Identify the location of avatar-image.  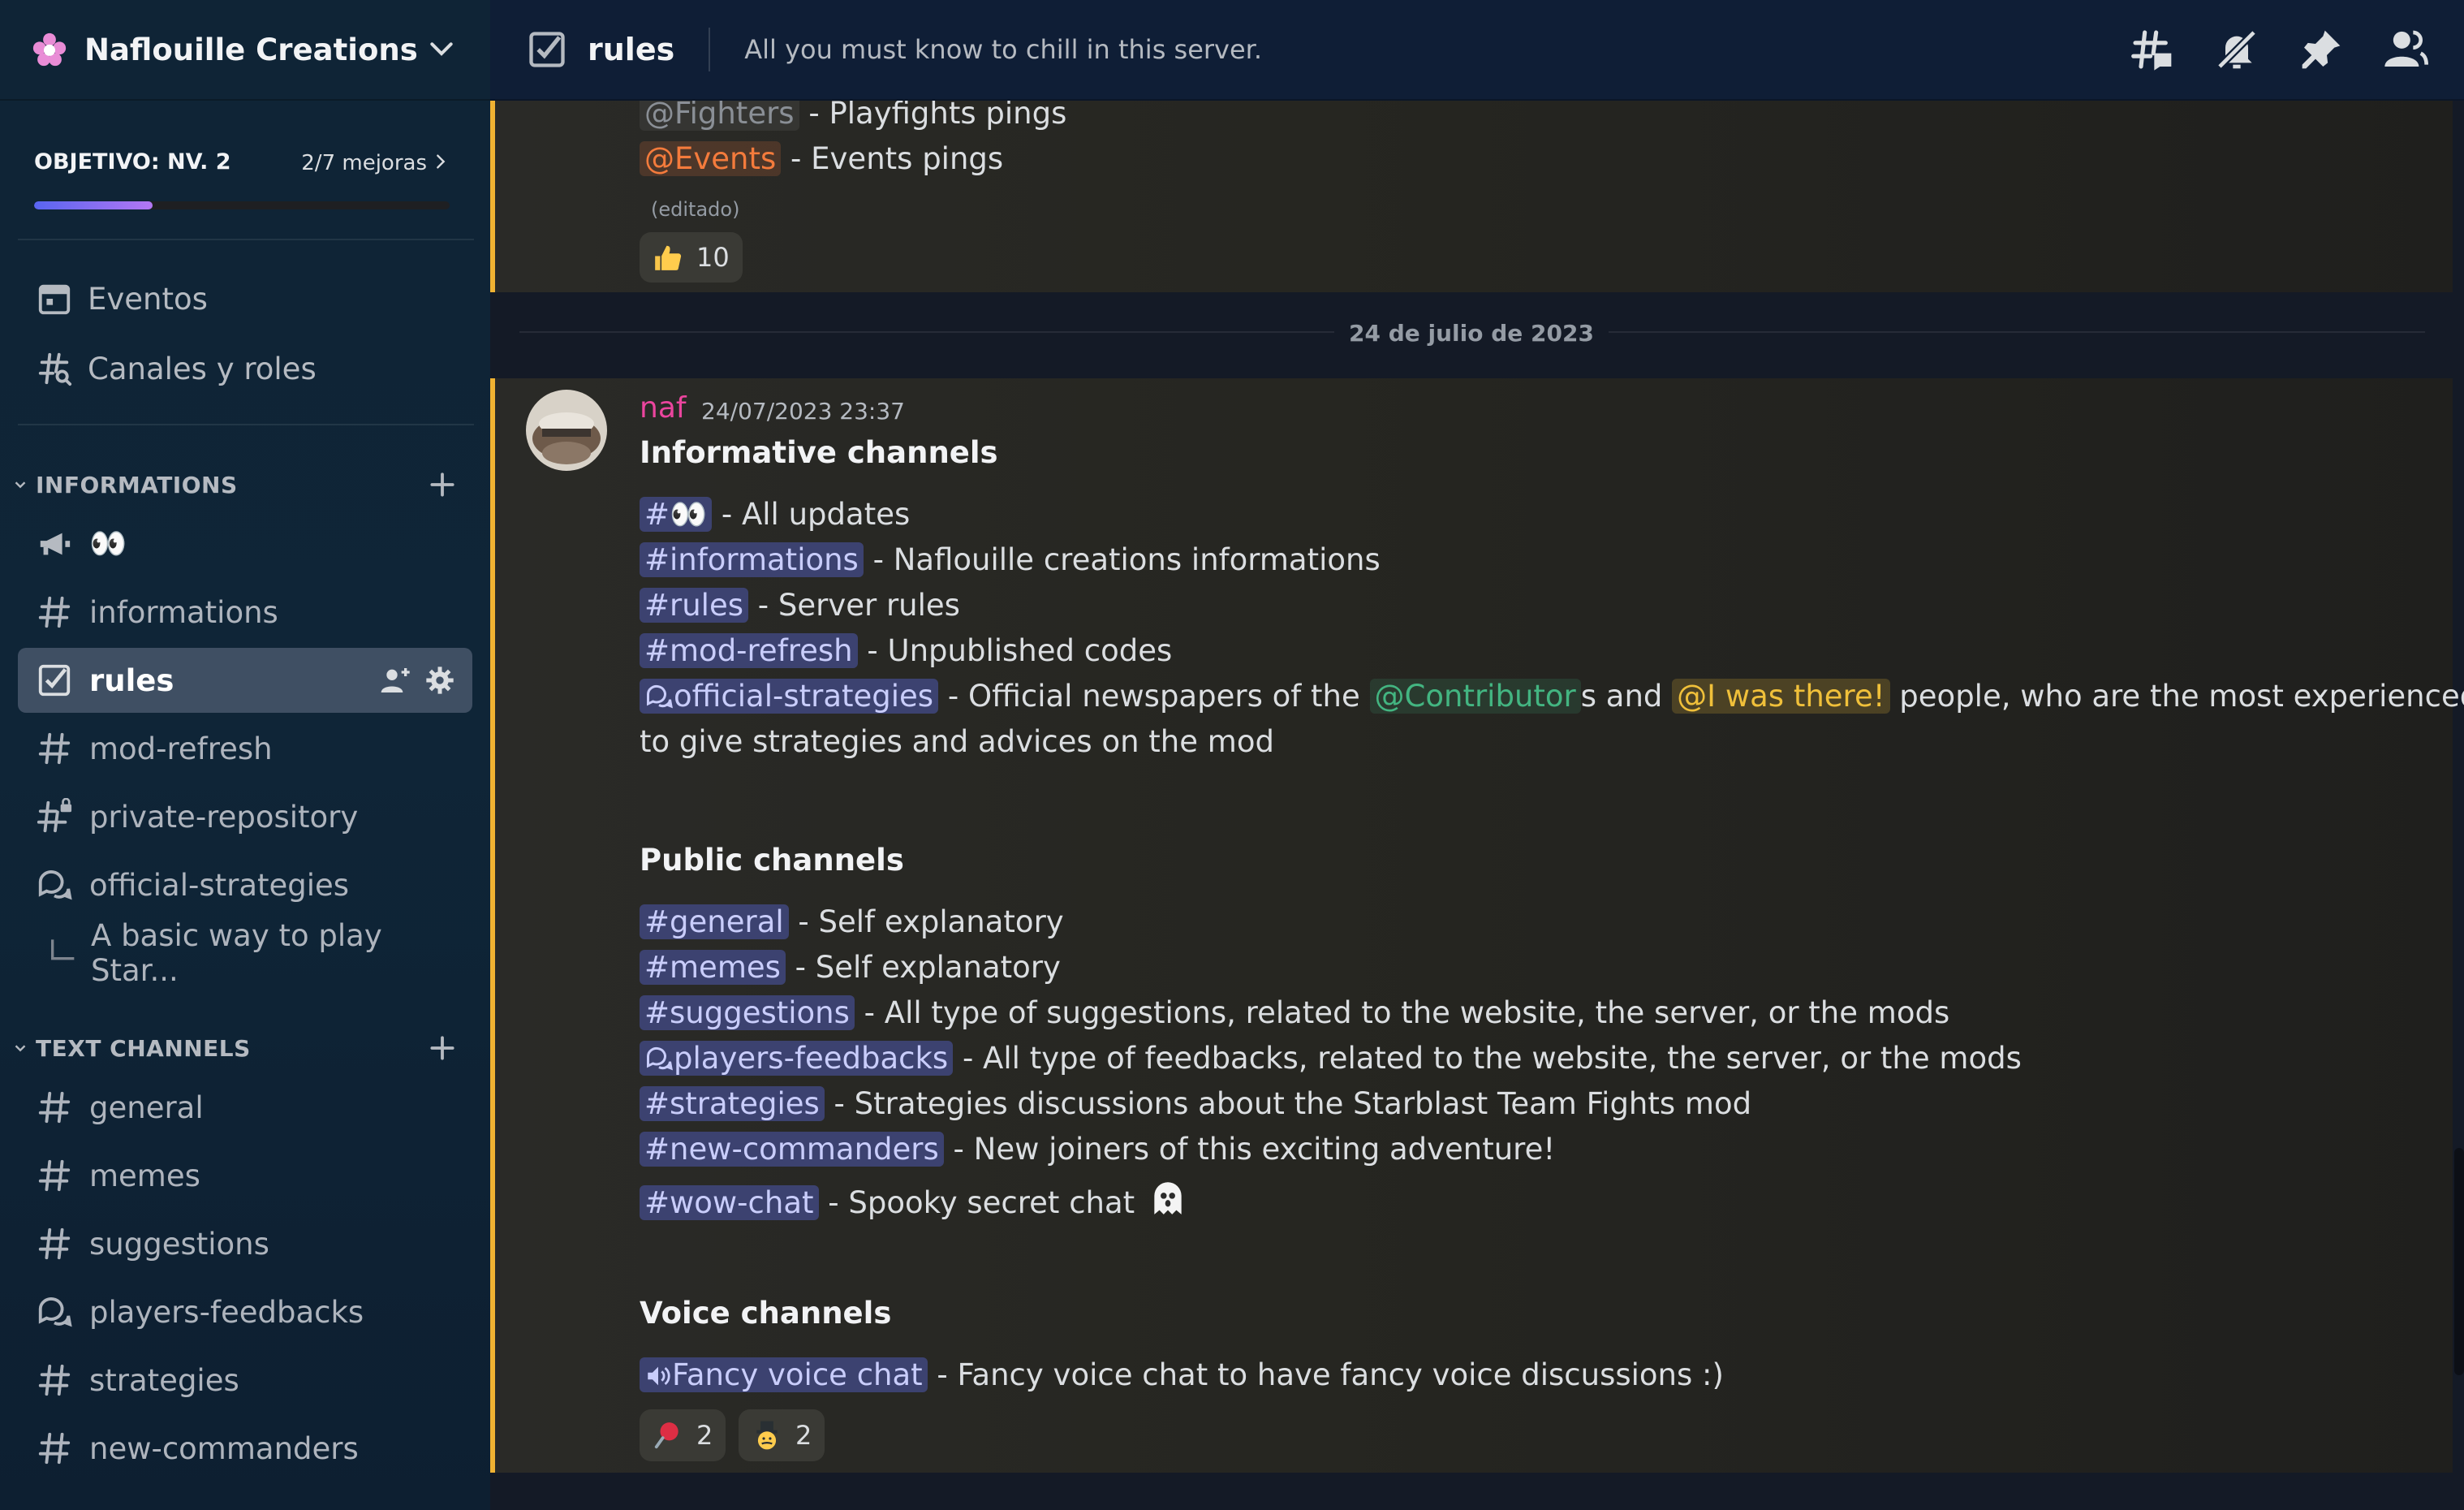
(566, 430).